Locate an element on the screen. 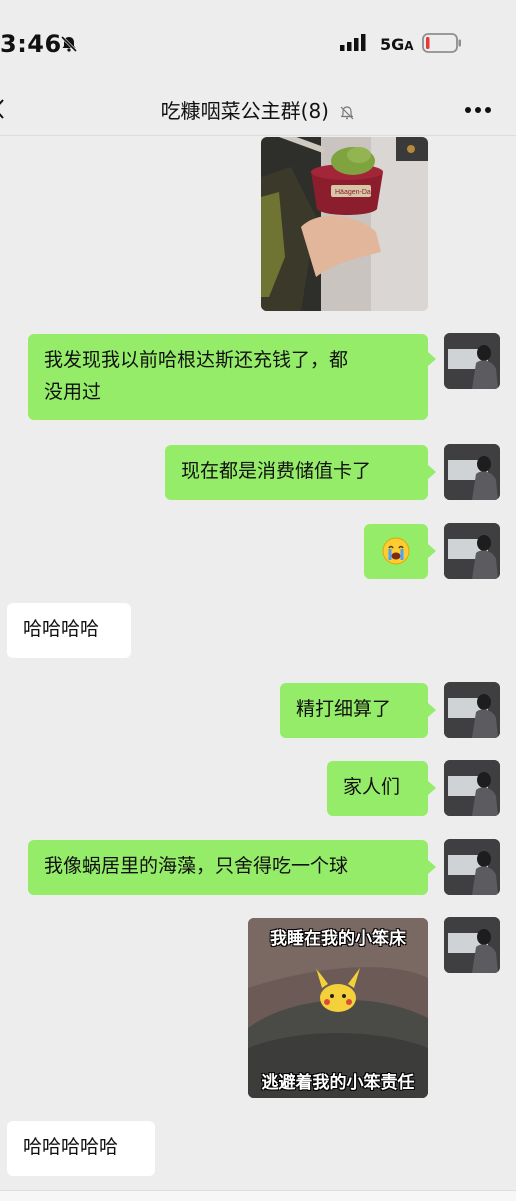 This screenshot has width=516, height=1201. message-bubble-incoming: 哈哈哈哈哈 is located at coordinates (81, 1148).